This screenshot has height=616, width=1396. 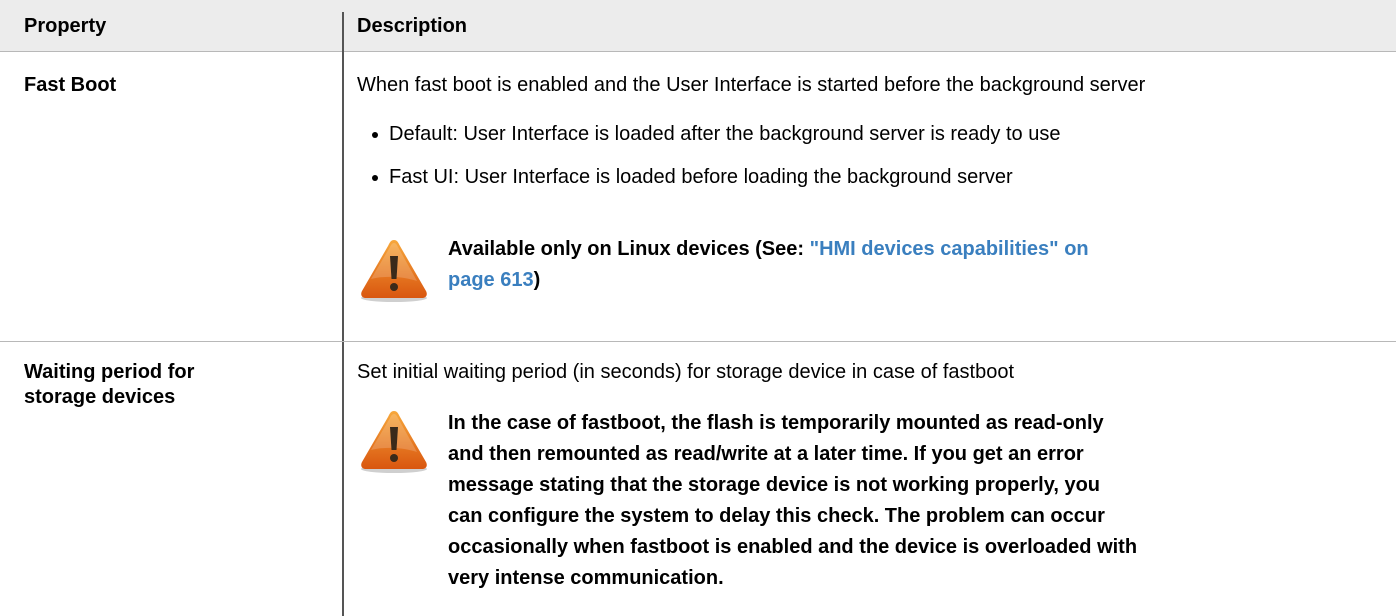 What do you see at coordinates (698, 26) in the screenshot?
I see `table-header: Property Description` at bounding box center [698, 26].